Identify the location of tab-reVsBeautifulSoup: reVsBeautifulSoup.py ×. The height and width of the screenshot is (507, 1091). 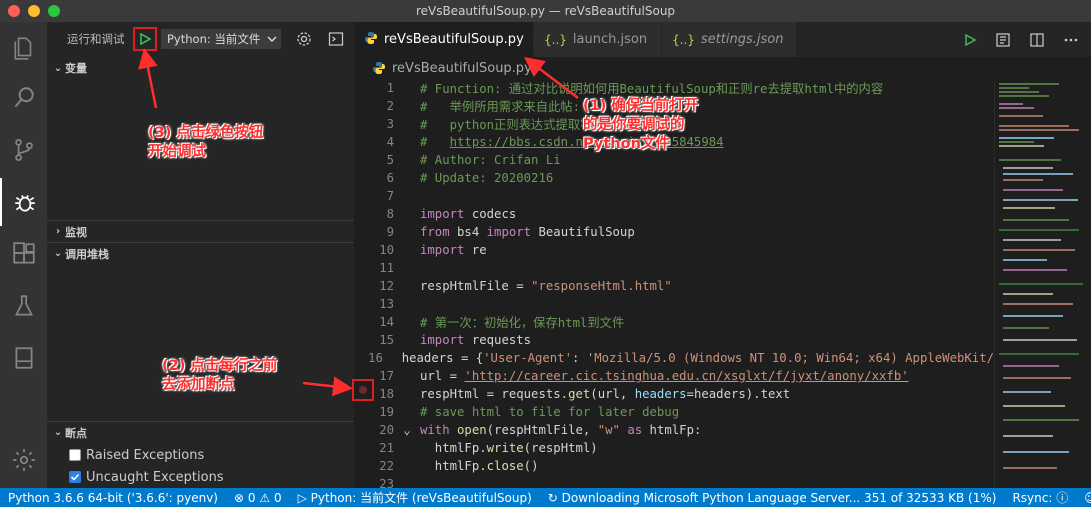
(448, 39).